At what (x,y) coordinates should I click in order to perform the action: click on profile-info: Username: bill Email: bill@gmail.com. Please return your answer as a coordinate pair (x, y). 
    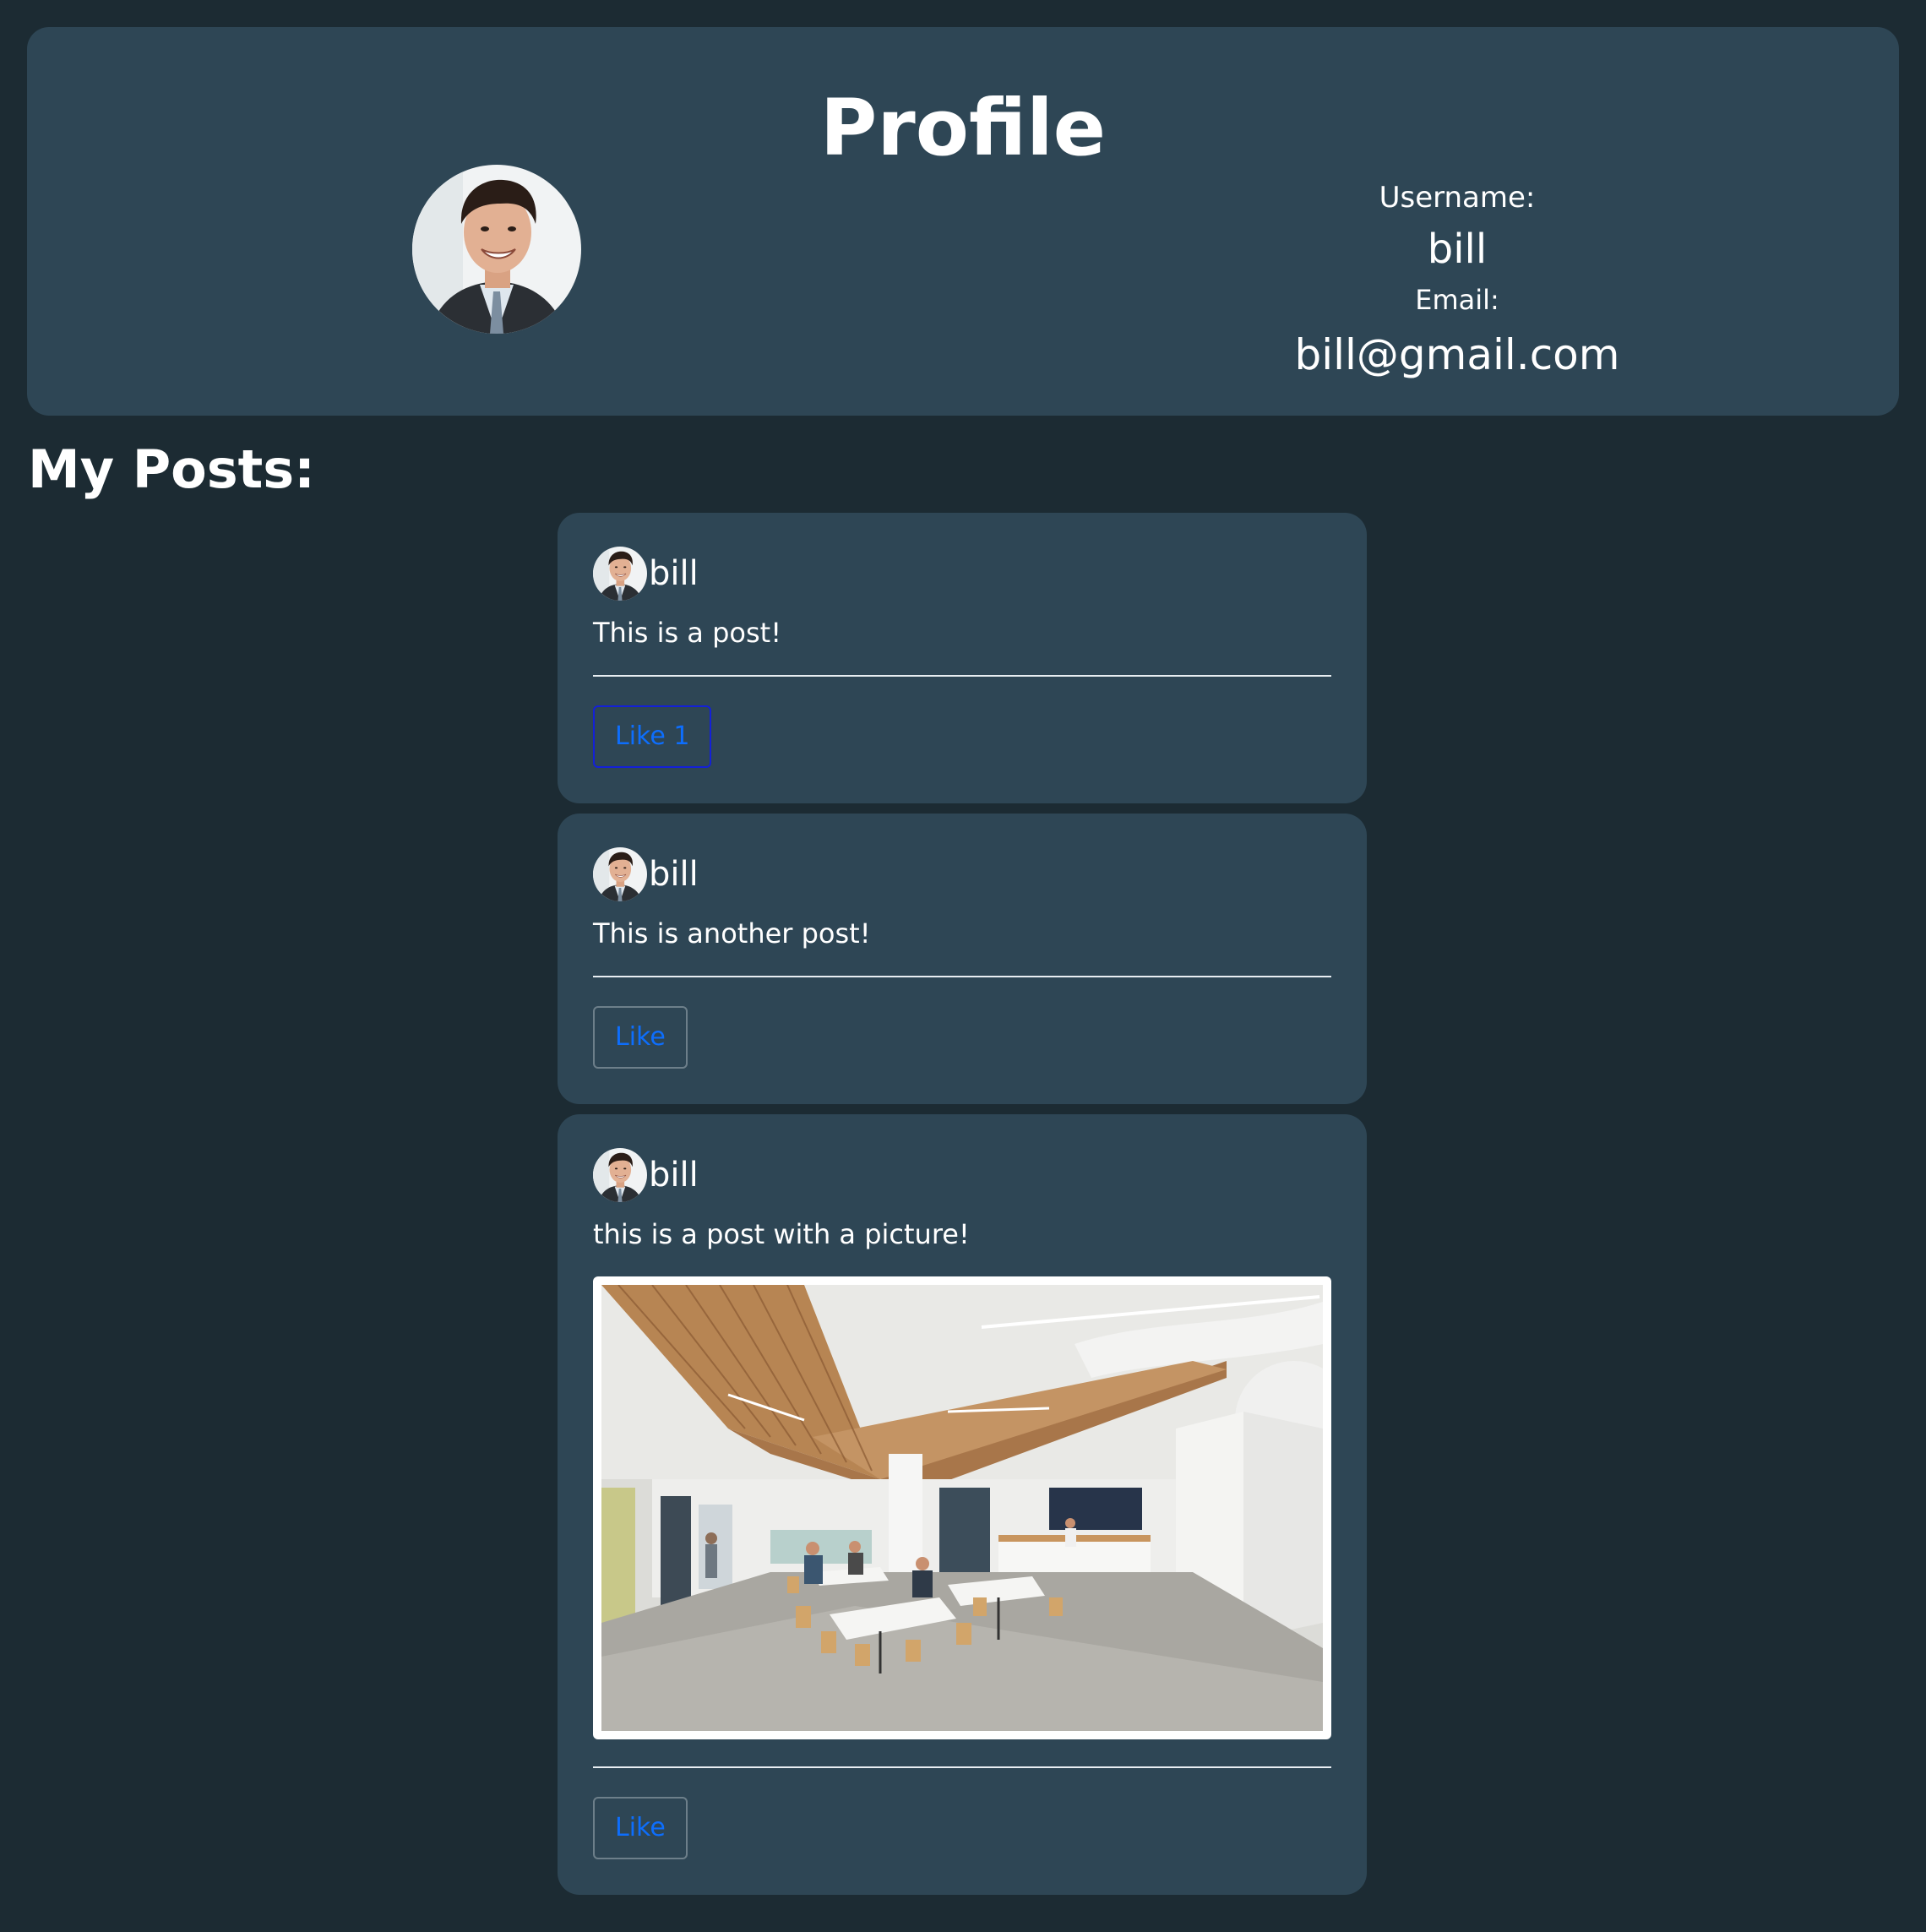
    Looking at the image, I should click on (1457, 281).